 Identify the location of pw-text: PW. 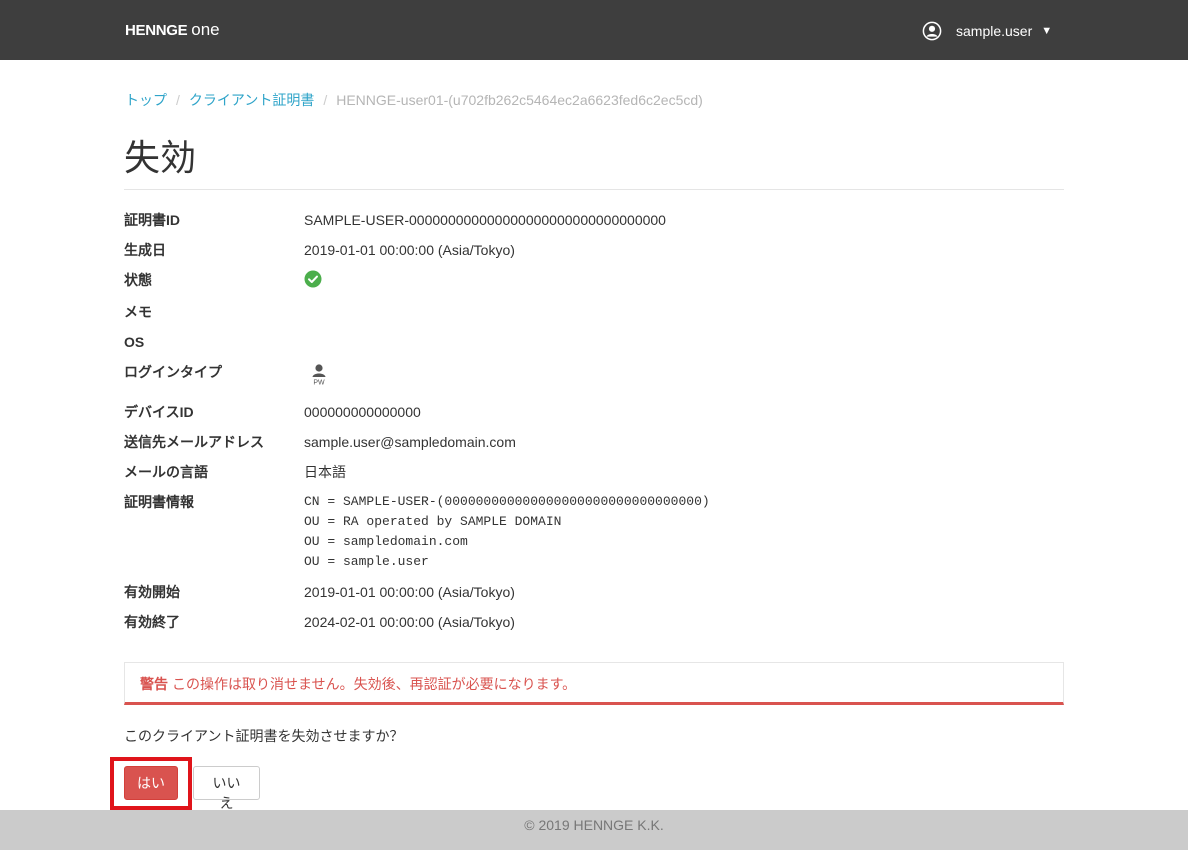
(319, 383).